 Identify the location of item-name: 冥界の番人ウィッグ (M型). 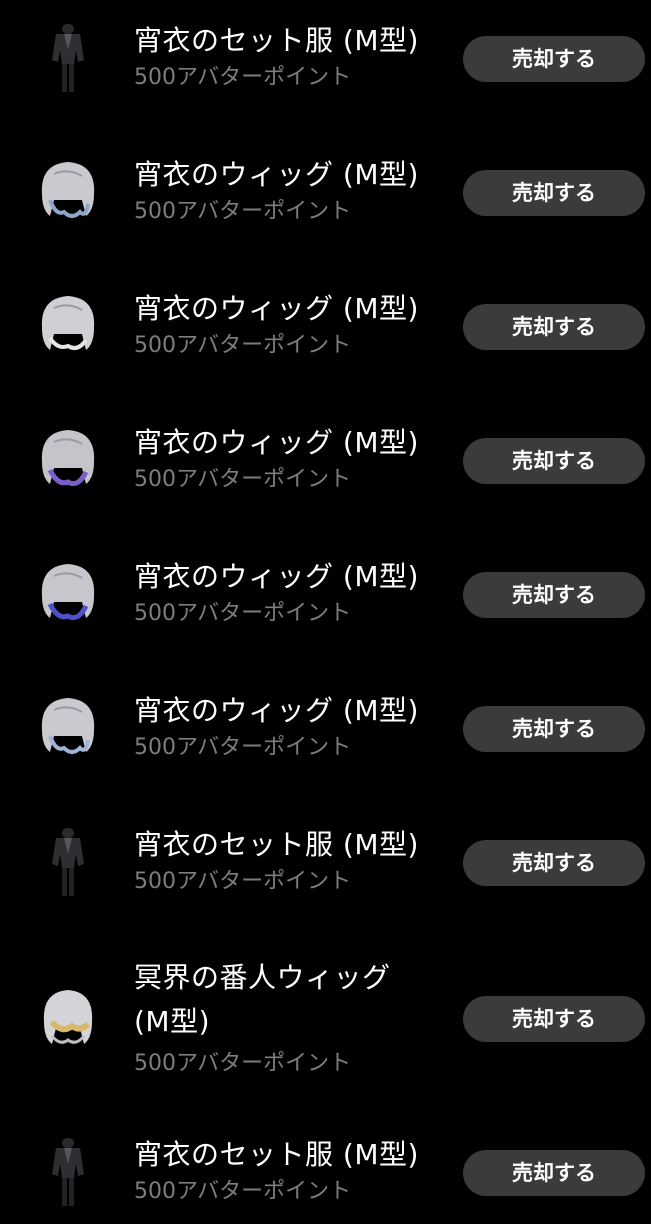
(262, 999).